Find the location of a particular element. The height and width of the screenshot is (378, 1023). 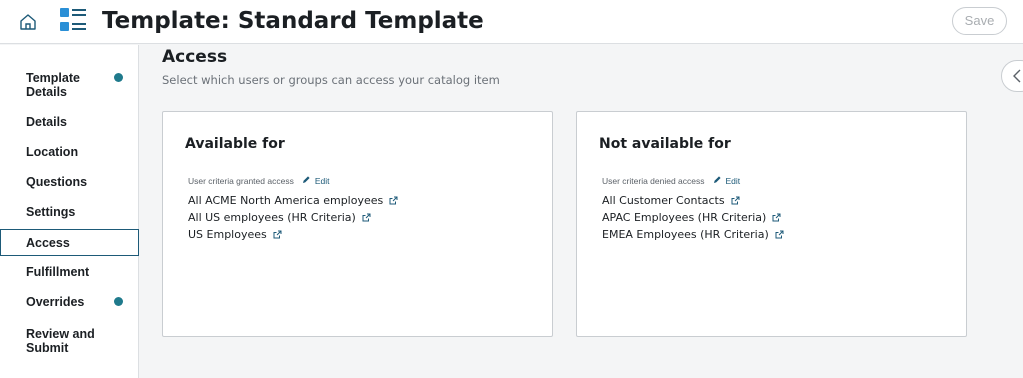

home-icon is located at coordinates (28, 22).